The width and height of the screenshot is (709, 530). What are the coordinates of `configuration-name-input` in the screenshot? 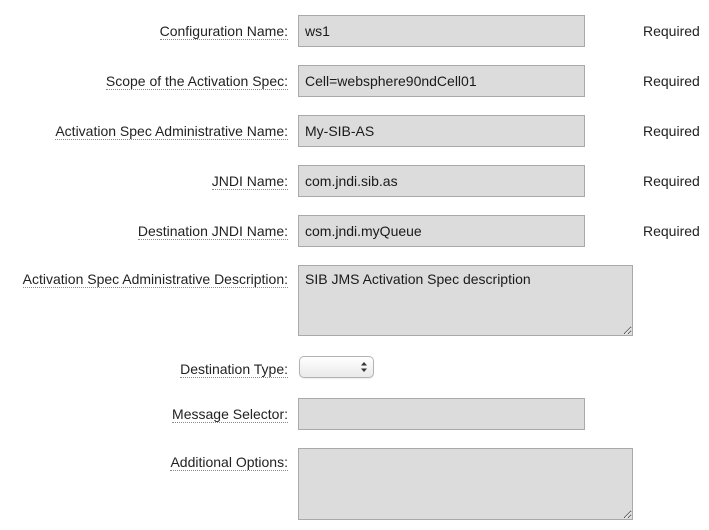 It's located at (441, 31).